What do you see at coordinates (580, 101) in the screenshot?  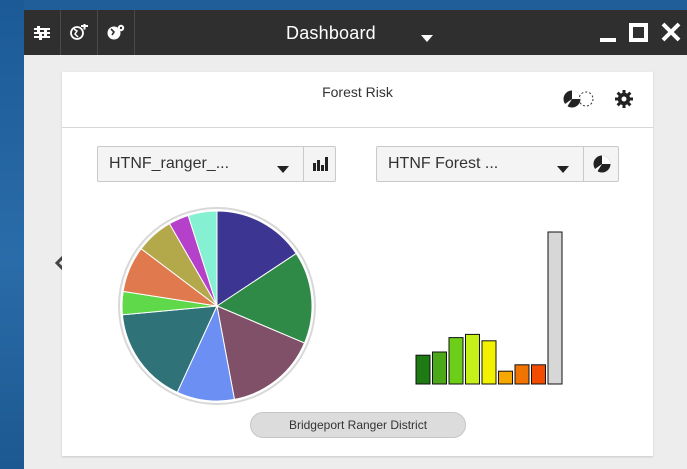 I see `pie-chart-toggle-icon` at bounding box center [580, 101].